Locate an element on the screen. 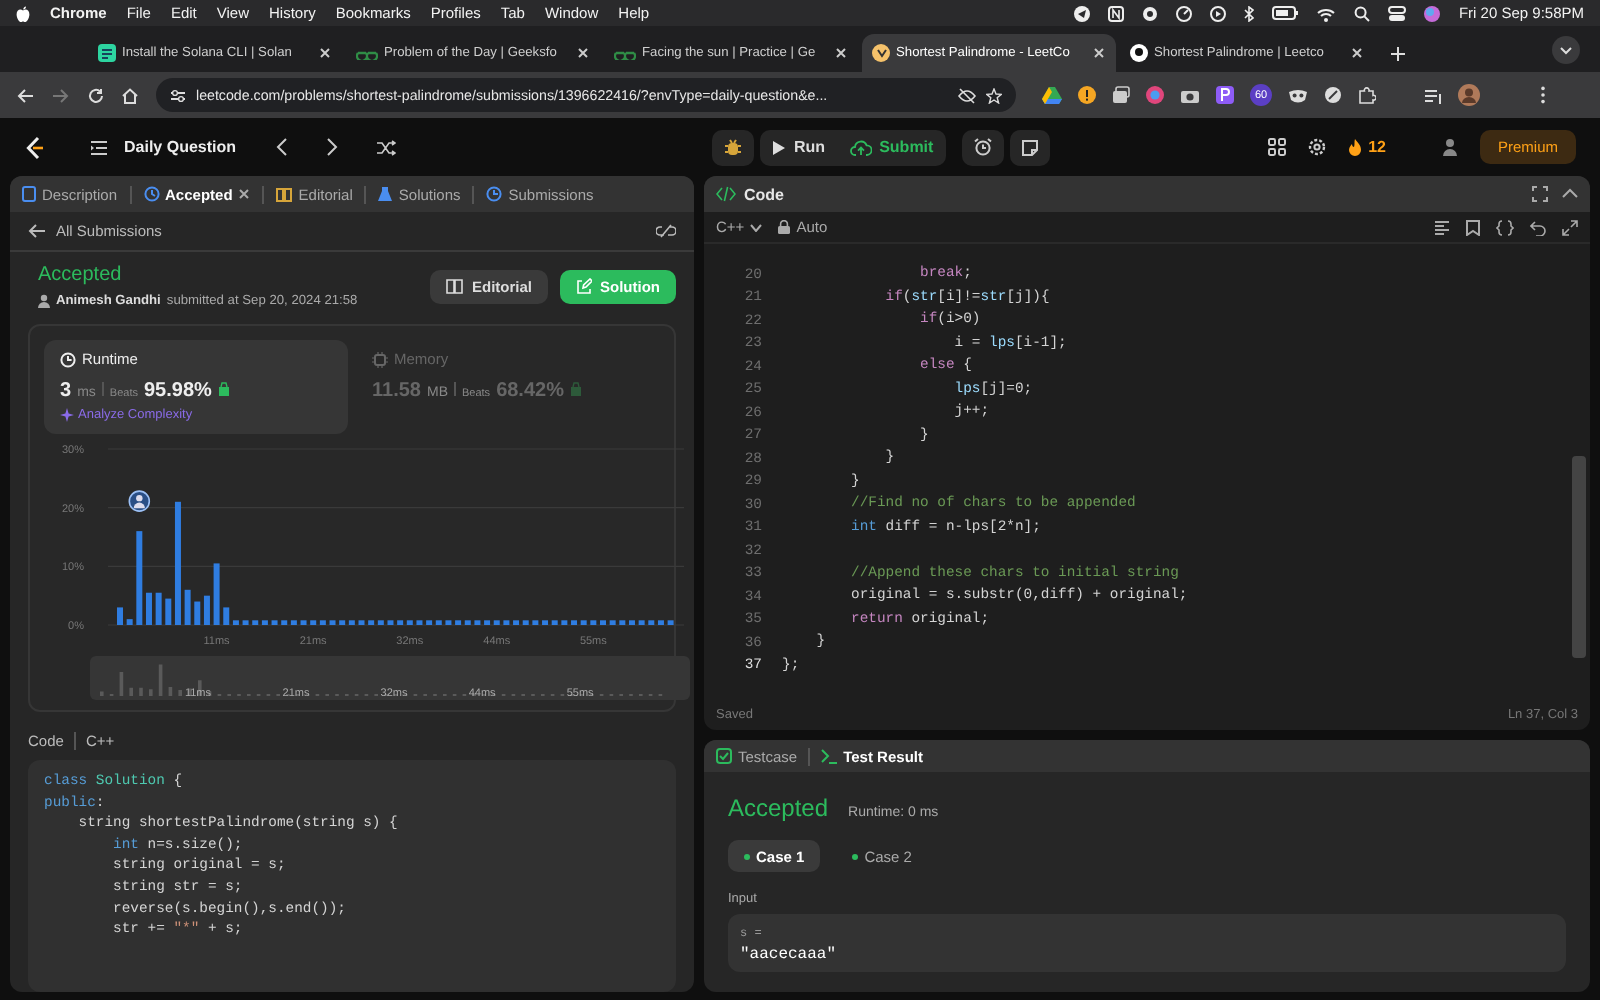 The image size is (1600, 1000). shuffle-icon is located at coordinates (386, 147).